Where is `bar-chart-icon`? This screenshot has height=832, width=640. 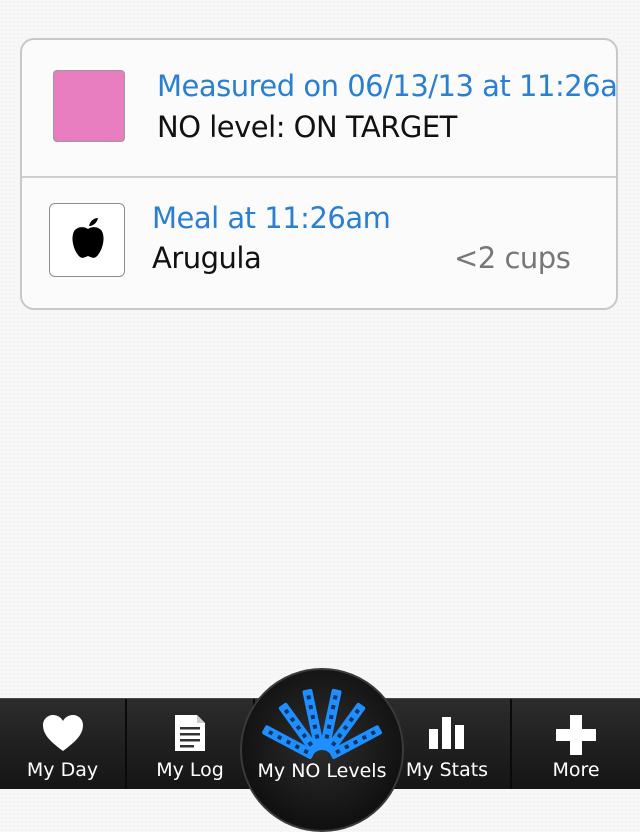
bar-chart-icon is located at coordinates (446, 733).